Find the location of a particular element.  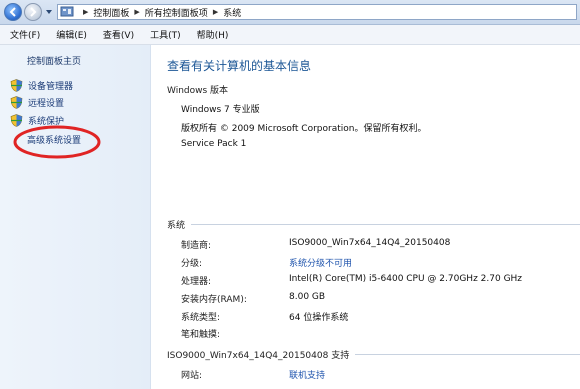

section-support: ISO9000_Win7x64_14Q4_20150408 支持 is located at coordinates (373, 354).